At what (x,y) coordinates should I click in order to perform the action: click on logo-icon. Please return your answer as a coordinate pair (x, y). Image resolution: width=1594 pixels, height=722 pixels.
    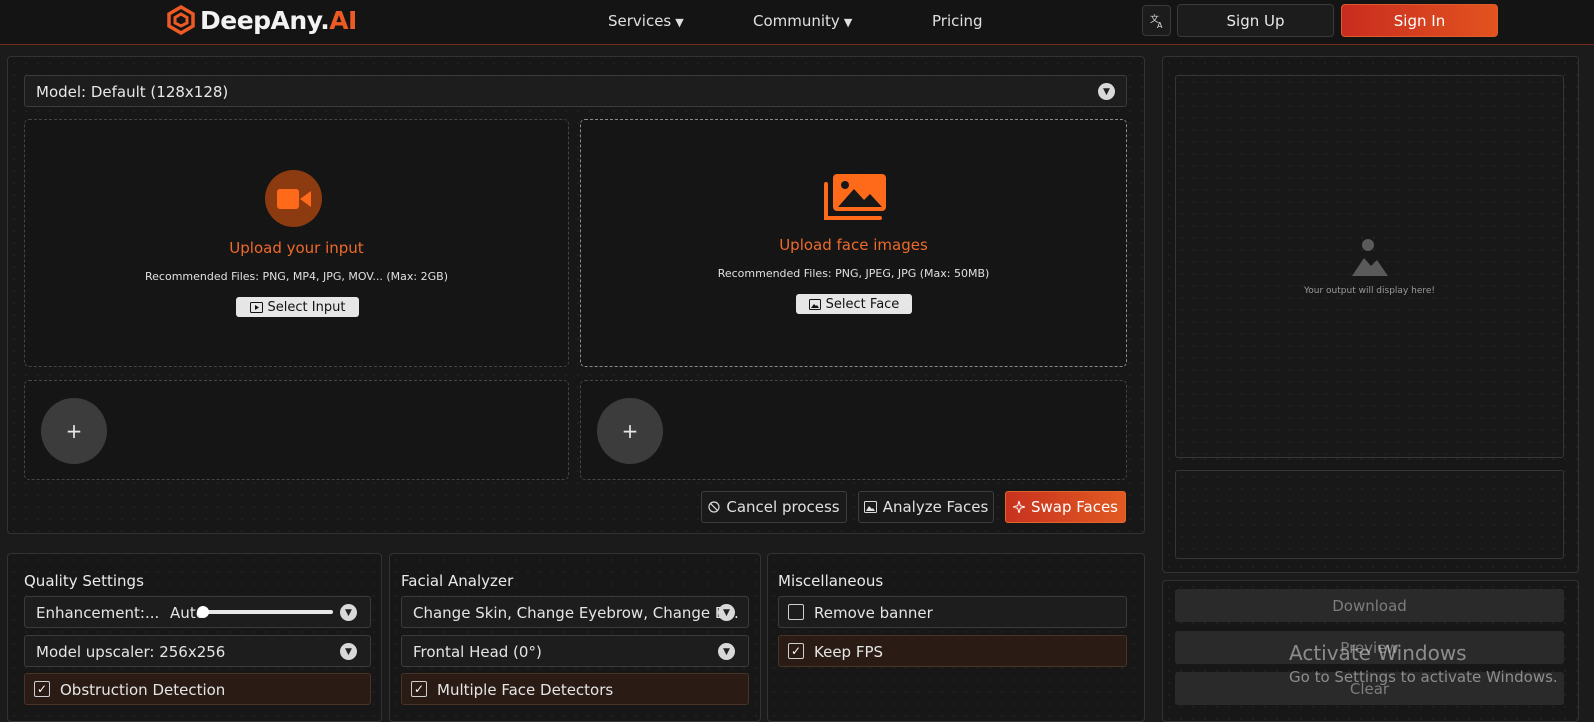
    Looking at the image, I should click on (181, 20).